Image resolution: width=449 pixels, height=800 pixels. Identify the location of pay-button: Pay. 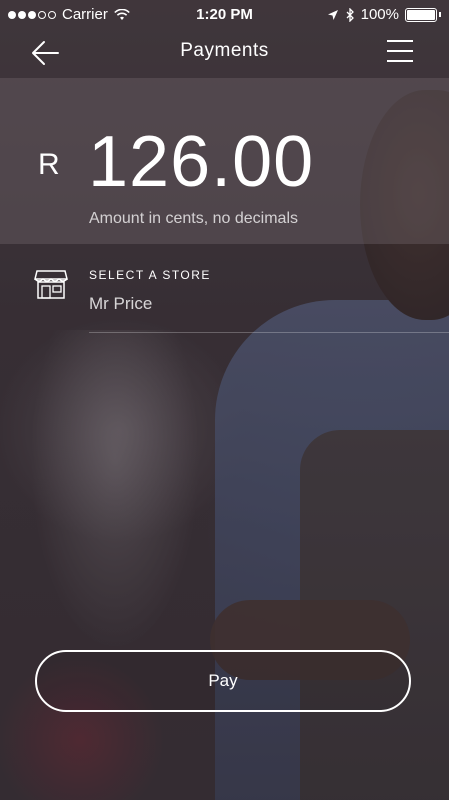
(223, 681).